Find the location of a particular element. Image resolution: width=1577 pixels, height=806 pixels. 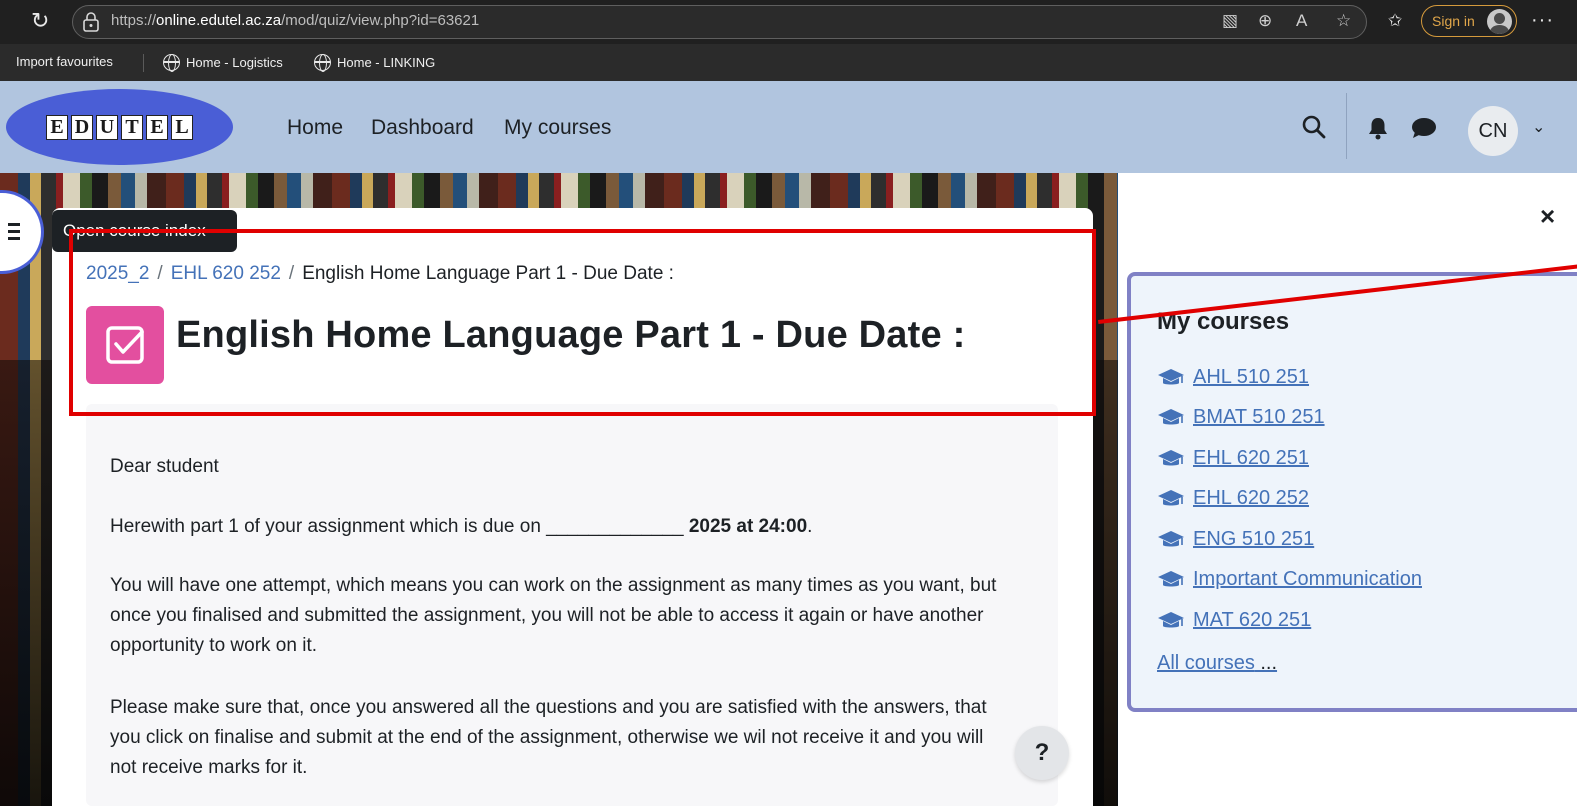

close-drawer-icon: × is located at coordinates (1547, 216).